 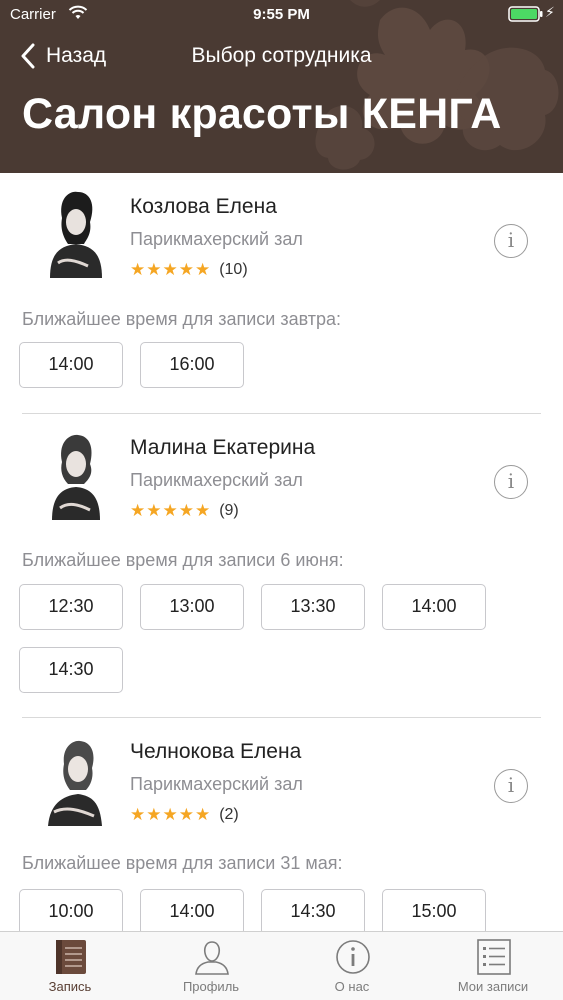 What do you see at coordinates (192, 365) in the screenshot?
I see `time-slot-button: 16:00` at bounding box center [192, 365].